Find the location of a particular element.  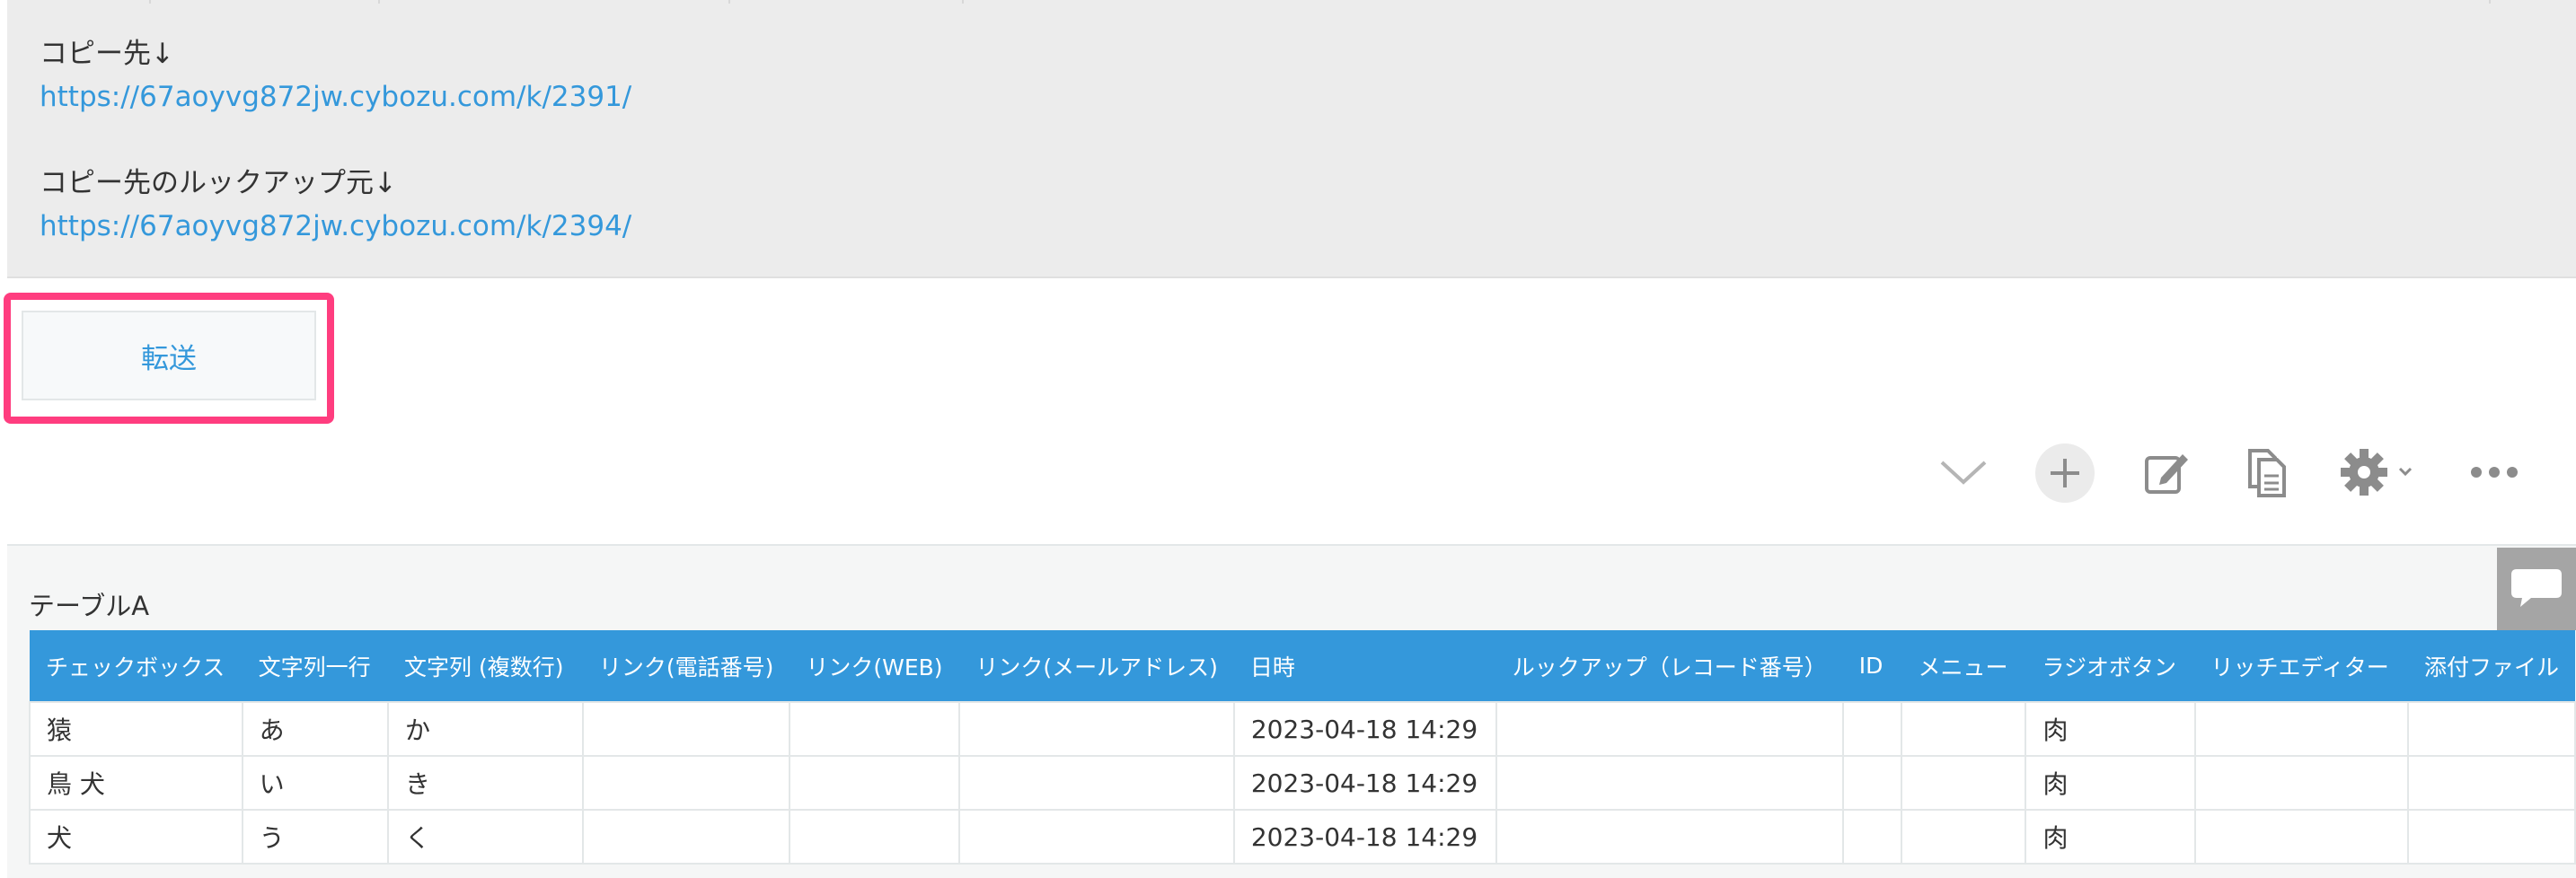

table-cell: あ is located at coordinates (315, 729).